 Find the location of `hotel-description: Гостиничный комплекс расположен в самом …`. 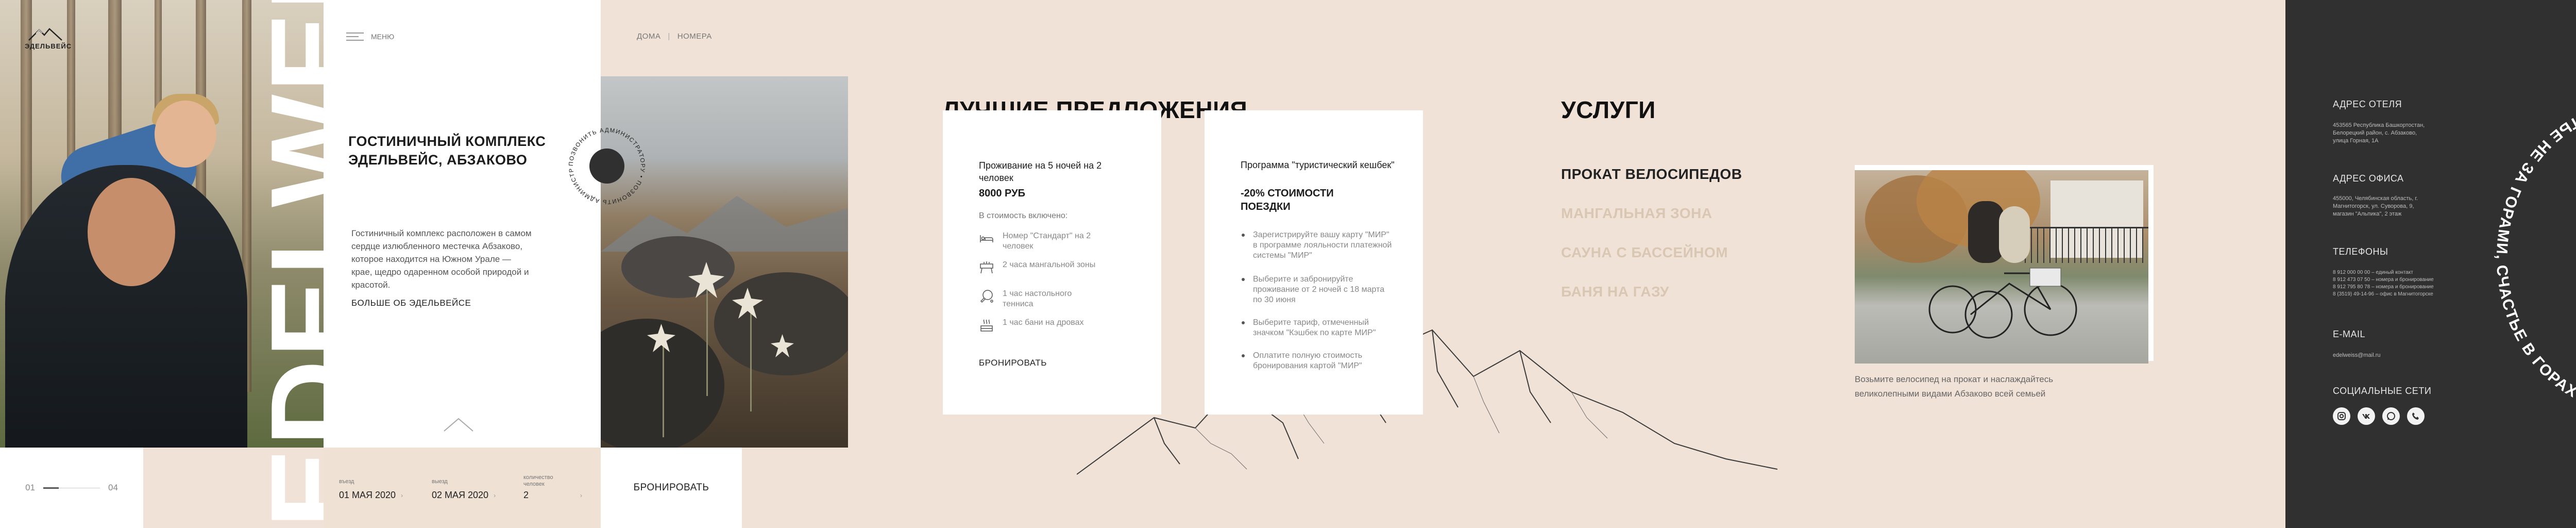

hotel-description: Гостиничный комплекс расположен в самом … is located at coordinates (441, 259).